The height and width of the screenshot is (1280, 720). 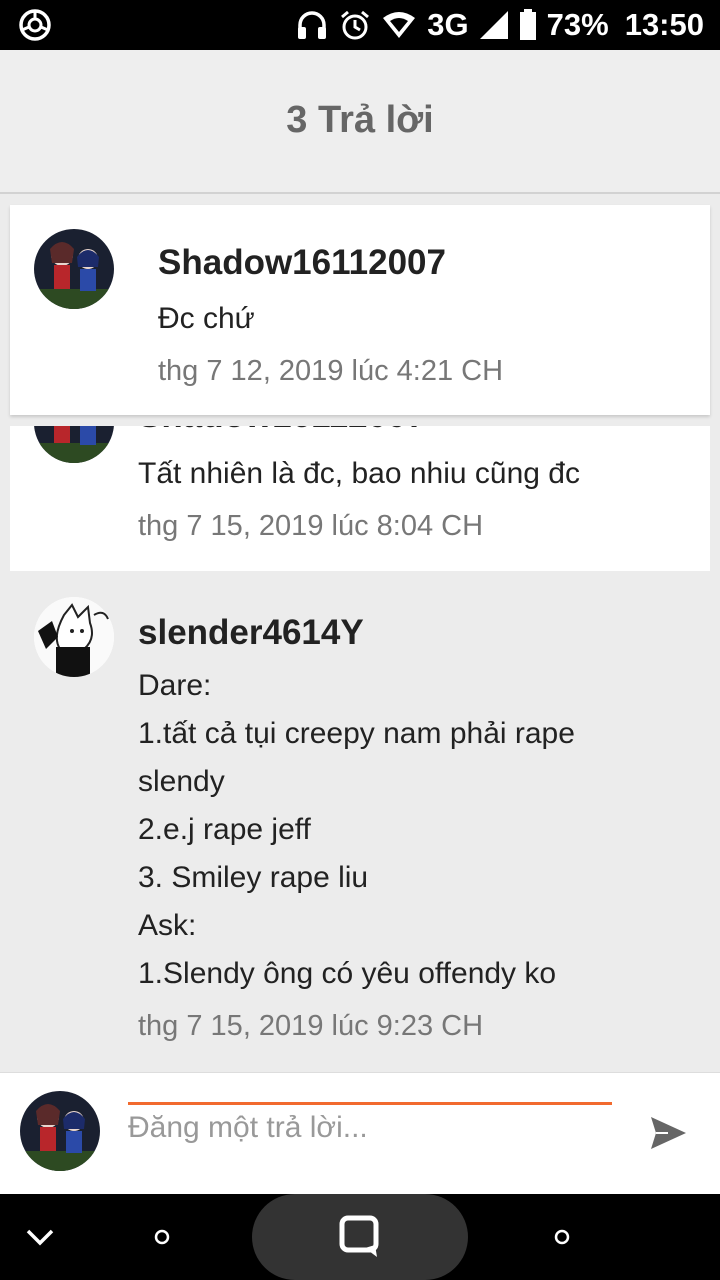 What do you see at coordinates (399, 25) in the screenshot?
I see `wifi-icon` at bounding box center [399, 25].